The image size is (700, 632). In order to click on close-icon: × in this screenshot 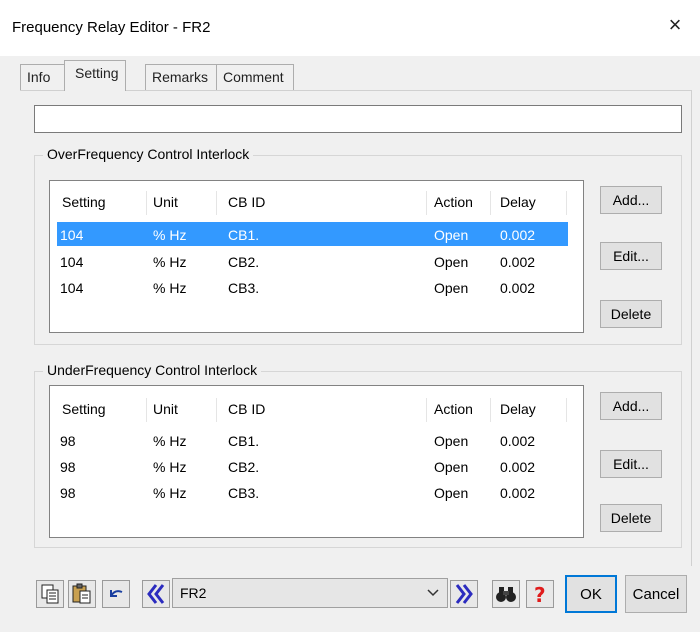, I will do `click(675, 24)`.